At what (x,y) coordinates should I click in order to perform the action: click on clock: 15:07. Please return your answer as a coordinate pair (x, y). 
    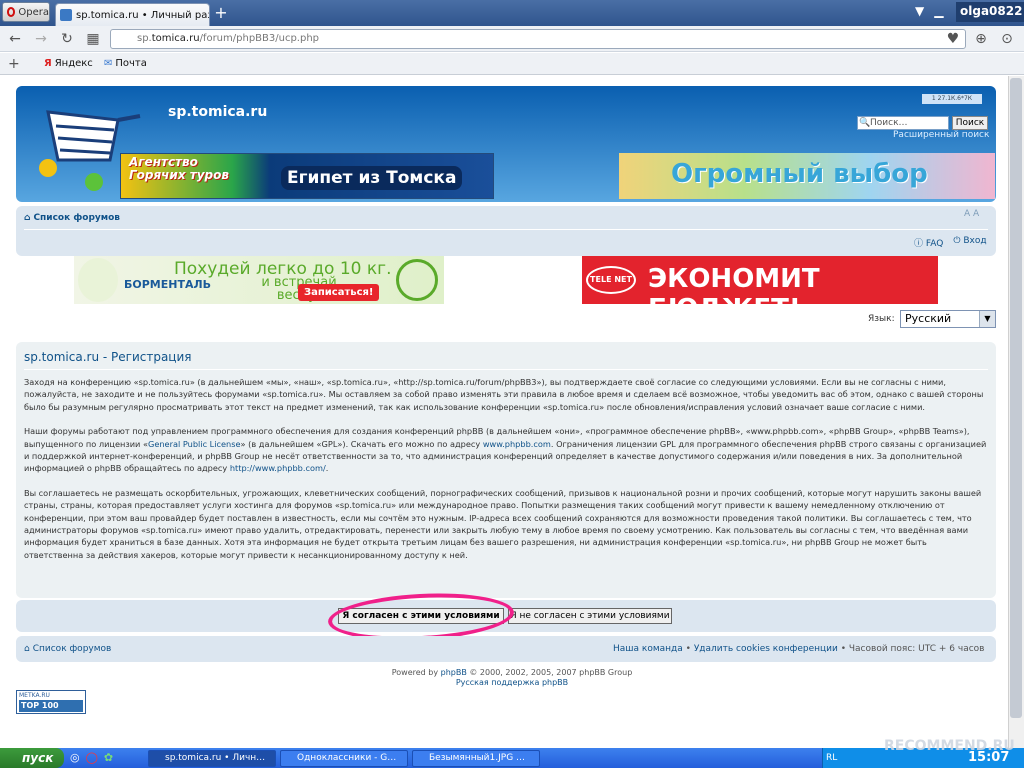
    Looking at the image, I should click on (989, 757).